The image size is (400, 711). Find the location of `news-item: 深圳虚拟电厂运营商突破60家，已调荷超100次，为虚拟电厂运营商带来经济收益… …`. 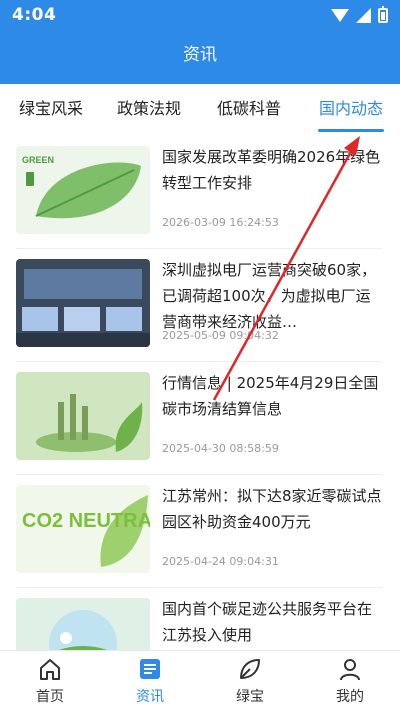

news-item: 深圳虚拟电厂运营商突破60家，已调荷超100次，为虚拟电厂运营商带来经济收益… … is located at coordinates (199, 305).